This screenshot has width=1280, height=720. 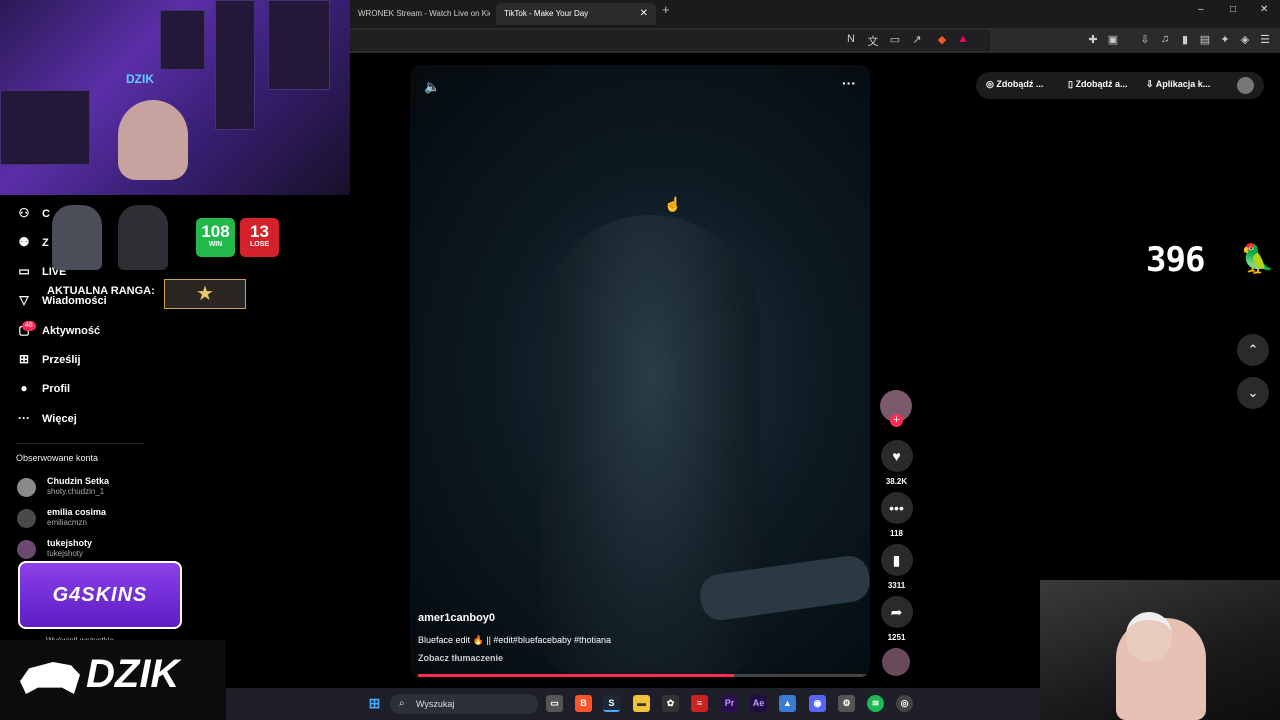 I want to click on comment-button: ••• 118, so click(x=896, y=515).